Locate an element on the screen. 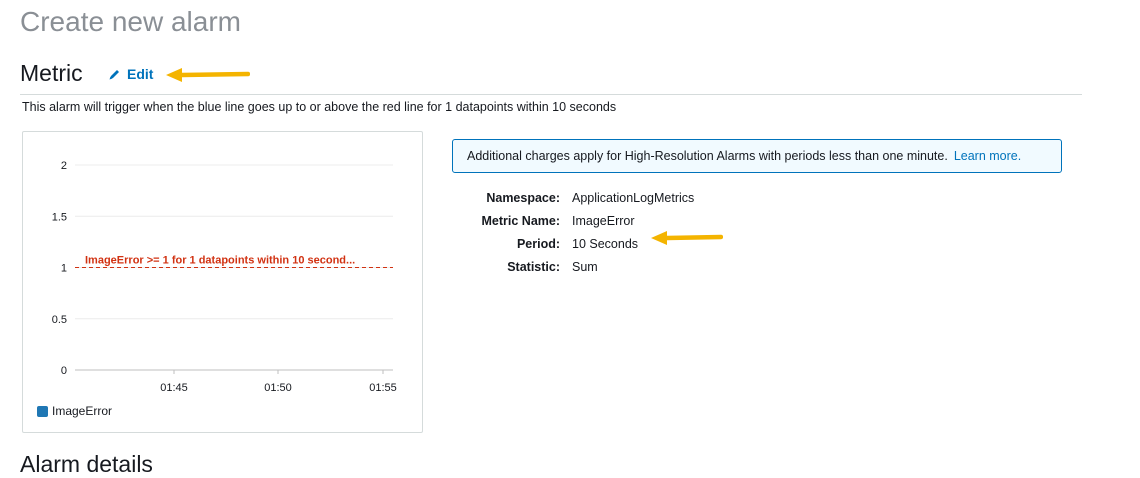 Image resolution: width=1140 pixels, height=478 pixels. metric-section-title: Metric is located at coordinates (51, 73).